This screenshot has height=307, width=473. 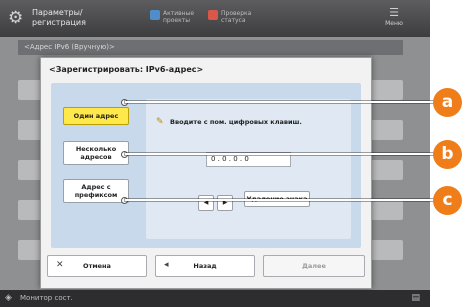 I want to click on back-arrow-icon: ◂, so click(x=166, y=265).